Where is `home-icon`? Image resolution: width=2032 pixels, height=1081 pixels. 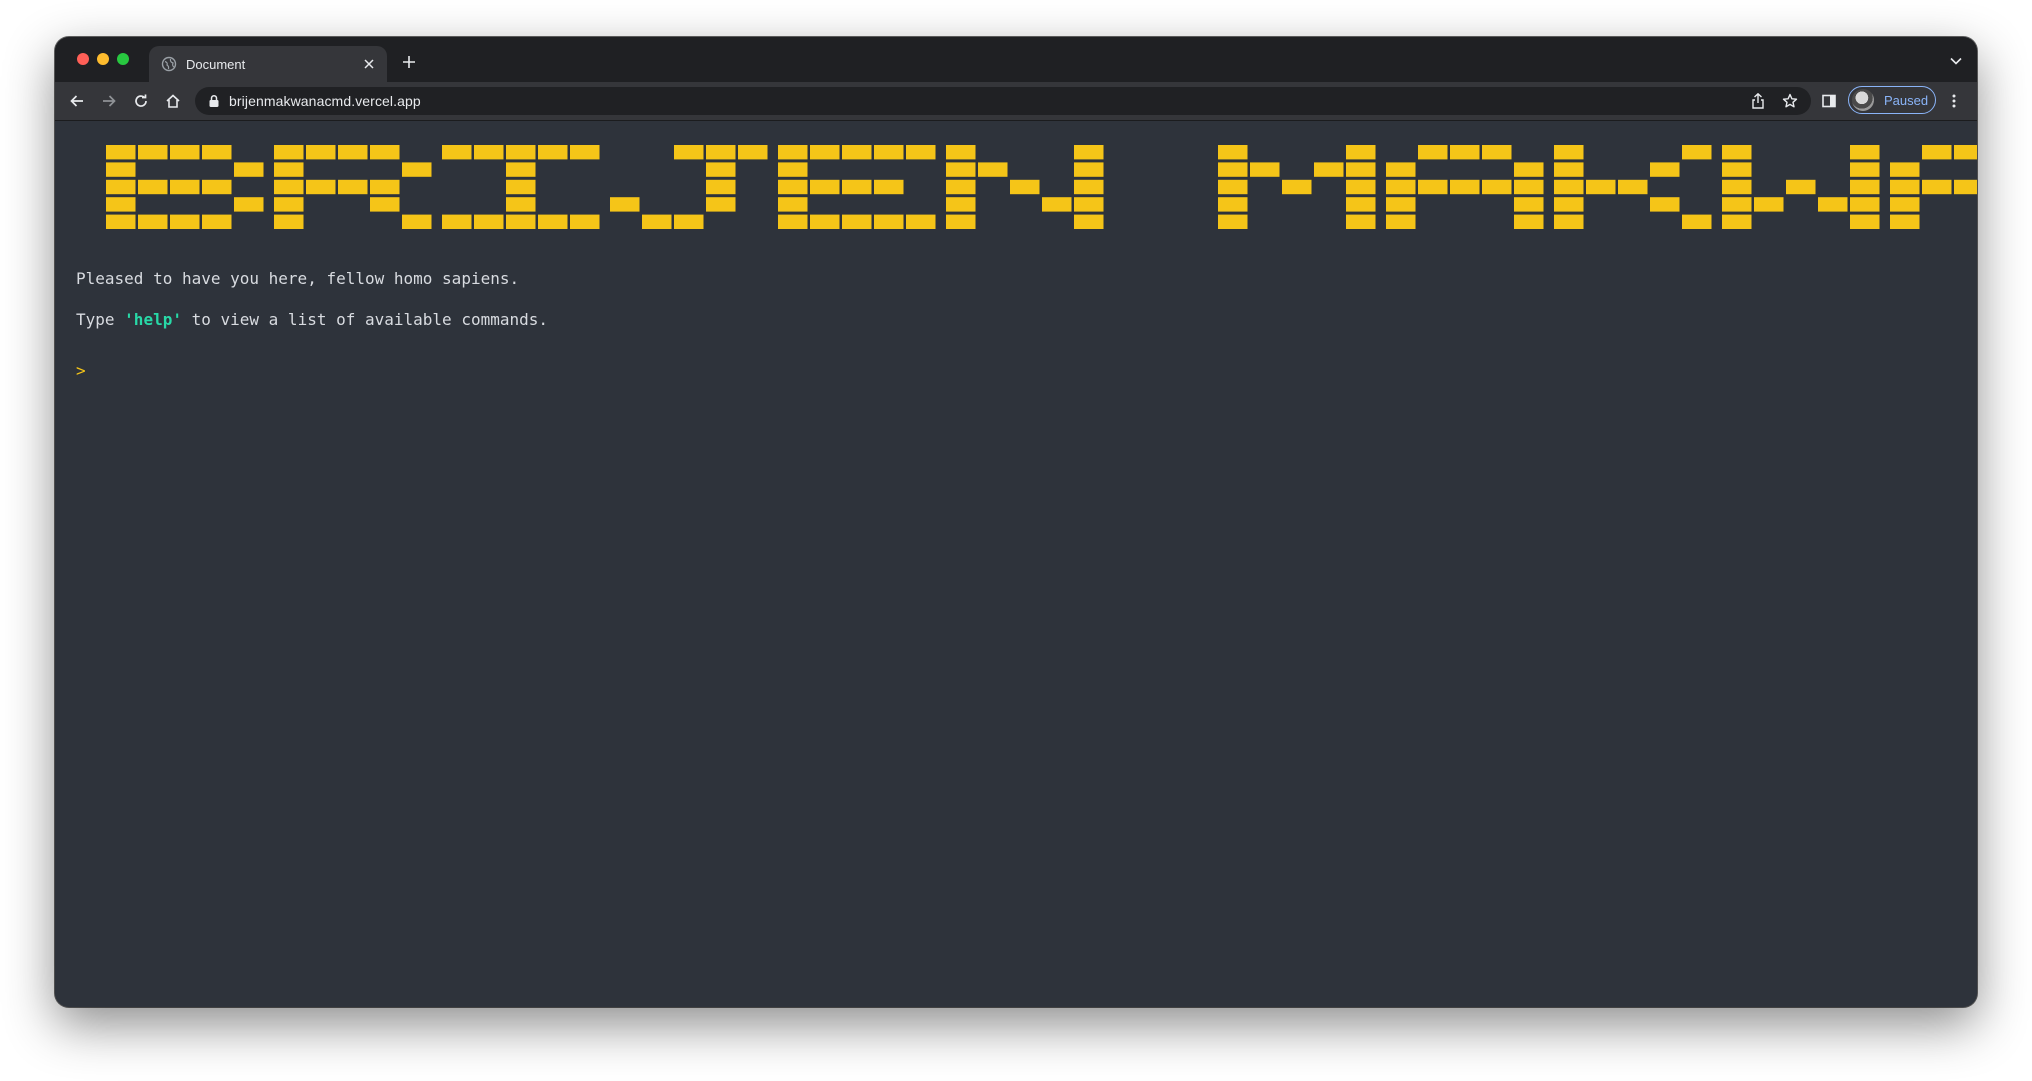 home-icon is located at coordinates (173, 101).